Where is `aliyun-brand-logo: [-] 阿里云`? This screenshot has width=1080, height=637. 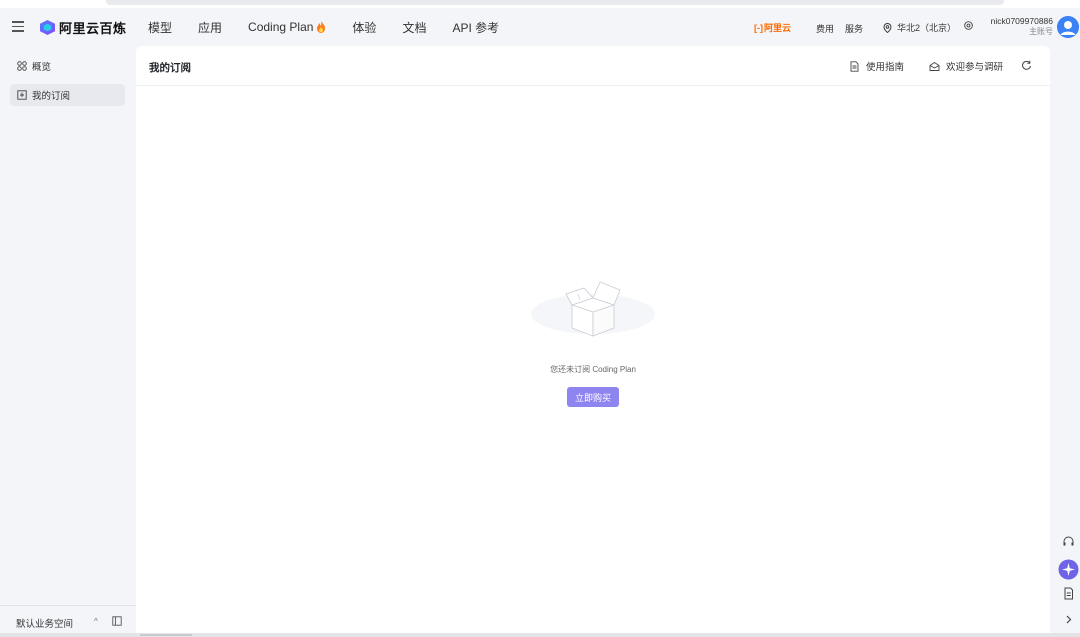 aliyun-brand-logo: [-] 阿里云 is located at coordinates (772, 27).